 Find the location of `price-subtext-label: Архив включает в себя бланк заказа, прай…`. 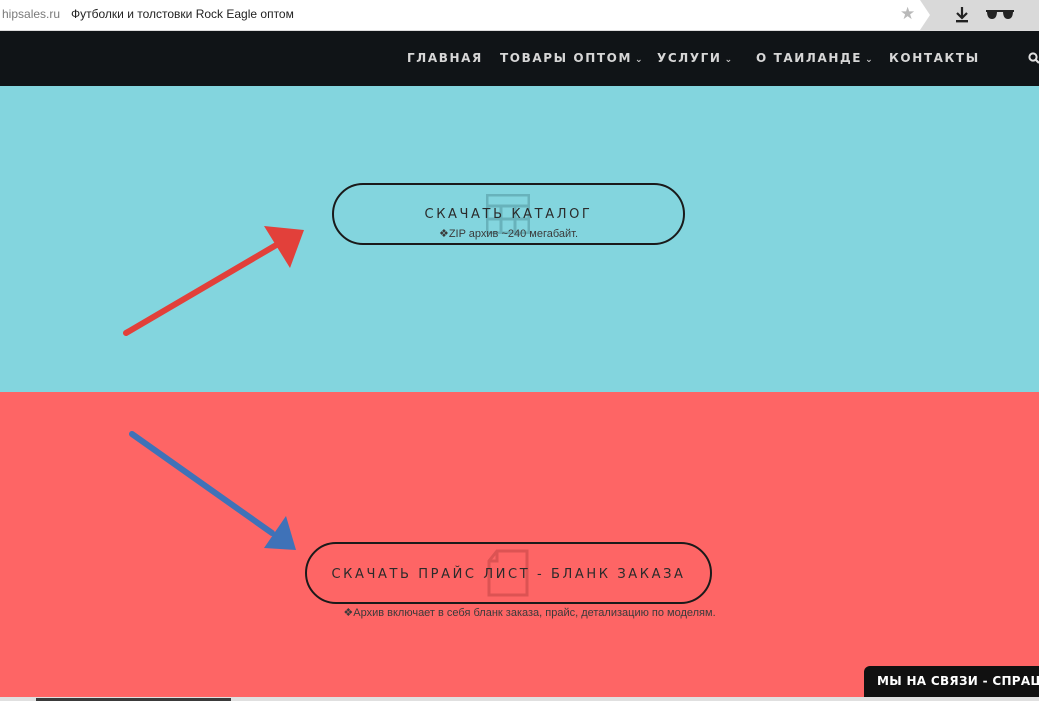

price-subtext-label: Архив включает в себя бланк заказа, прай… is located at coordinates (534, 613).